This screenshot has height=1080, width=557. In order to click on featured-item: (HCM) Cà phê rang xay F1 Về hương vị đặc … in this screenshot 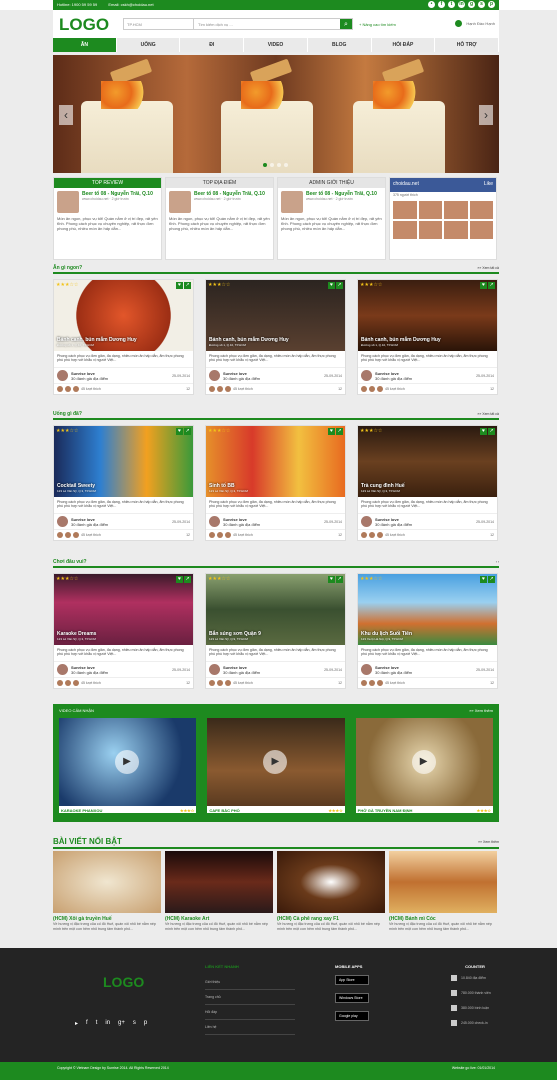, I will do `click(331, 891)`.